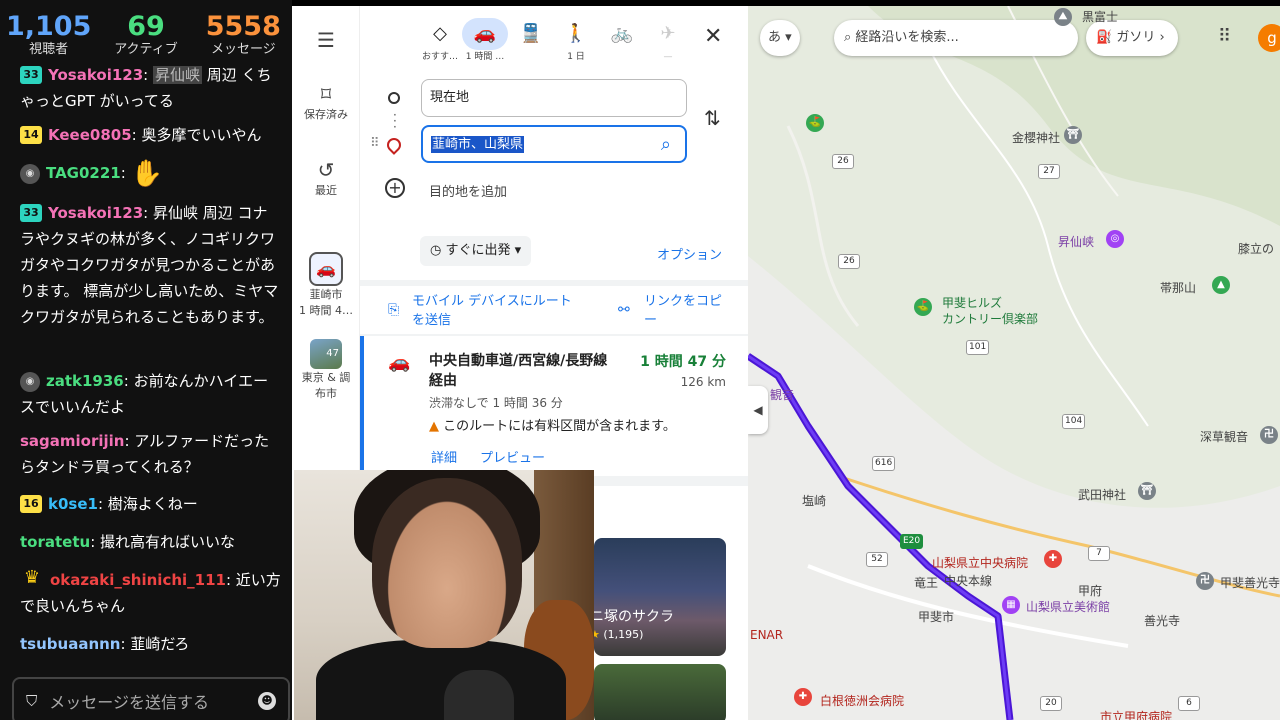 This screenshot has height=720, width=1280. Describe the element at coordinates (1162, 621) in the screenshot. I see `map-label-zenkoji: 善光寺` at that location.